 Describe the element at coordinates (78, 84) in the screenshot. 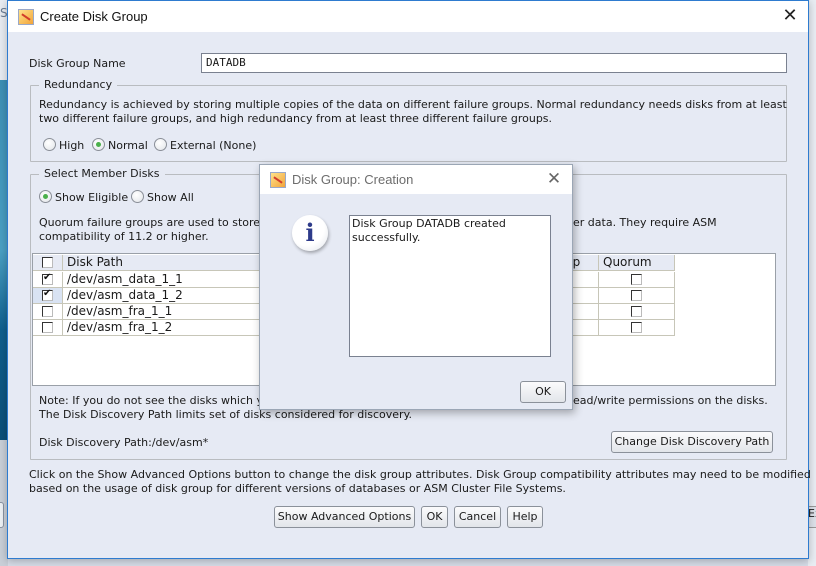

I see `redundancy-title: Redundancy` at that location.